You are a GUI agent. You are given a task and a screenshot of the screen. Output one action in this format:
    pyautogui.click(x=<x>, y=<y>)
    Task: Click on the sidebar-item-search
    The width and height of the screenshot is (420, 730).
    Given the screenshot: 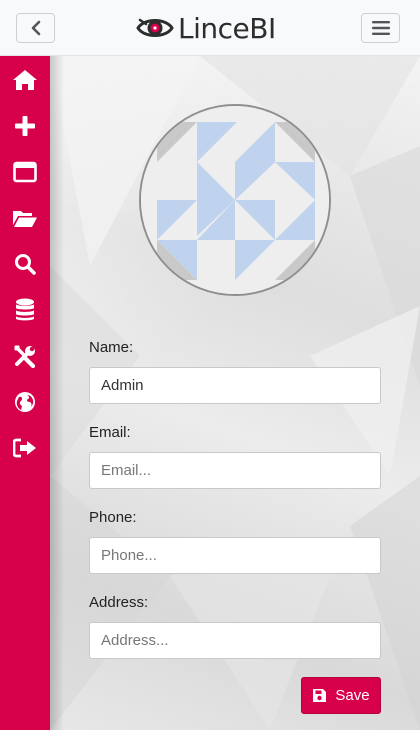 What is the action you would take?
    pyautogui.click(x=25, y=264)
    